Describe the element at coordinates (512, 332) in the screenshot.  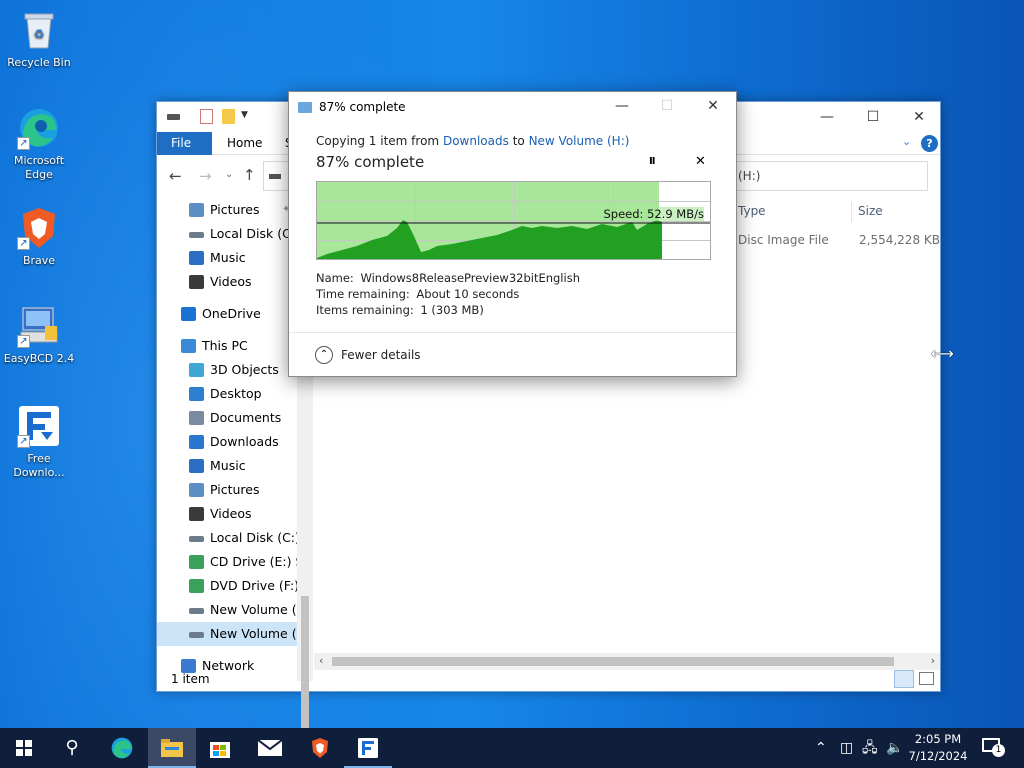
I see `dialog-divider` at that location.